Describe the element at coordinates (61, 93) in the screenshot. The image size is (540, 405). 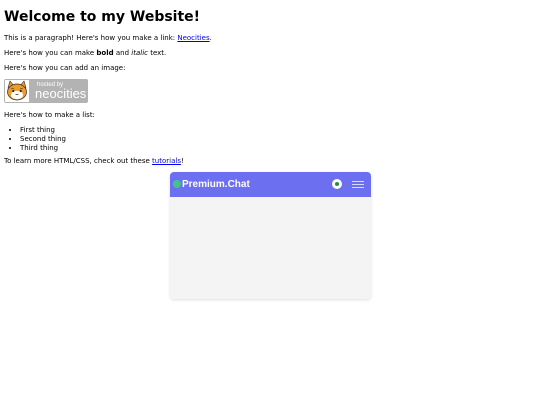
I see `badge-neocities-text: neocities` at that location.